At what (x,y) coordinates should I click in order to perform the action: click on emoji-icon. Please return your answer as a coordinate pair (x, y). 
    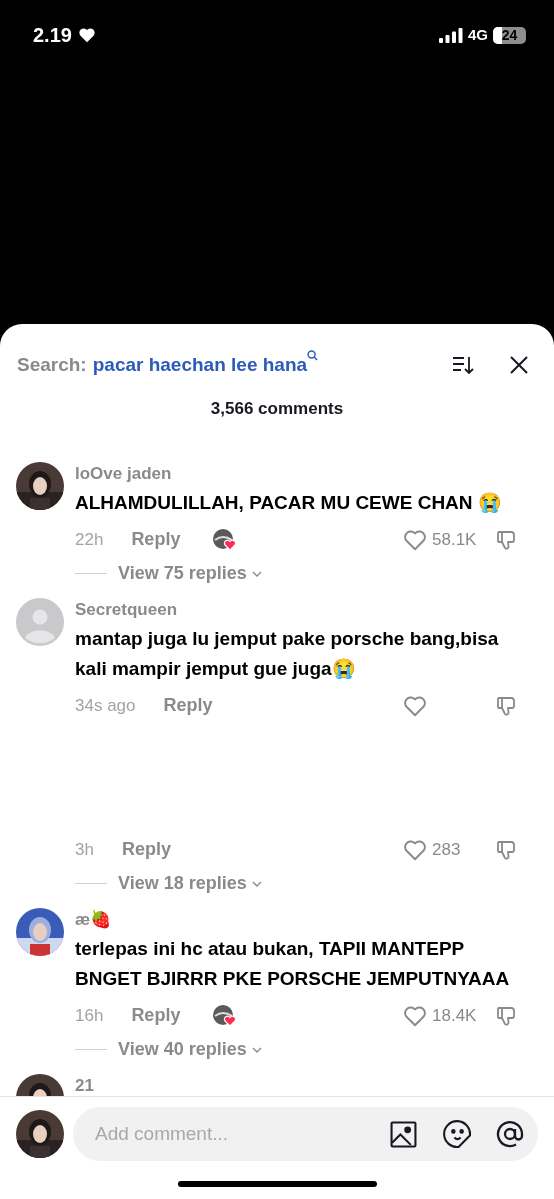
    Looking at the image, I should click on (457, 1134).